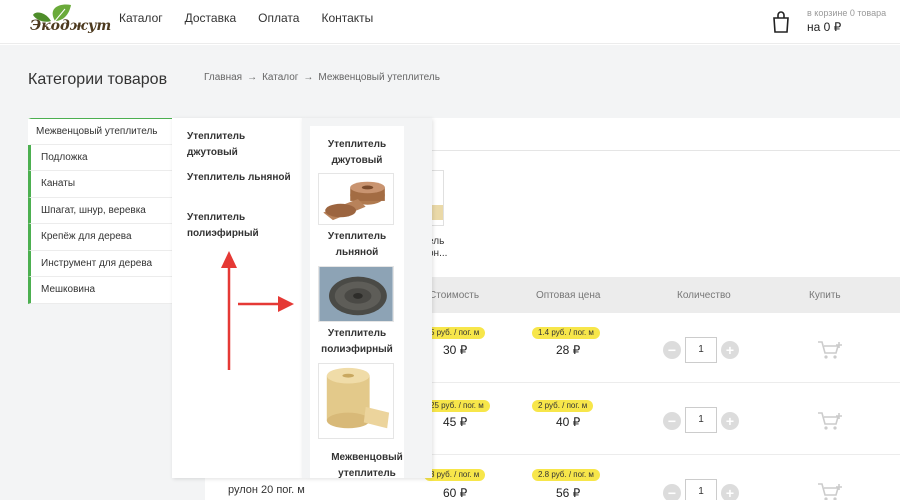 The width and height of the screenshot is (900, 500). I want to click on nav-delivery: Доставка, so click(211, 18).